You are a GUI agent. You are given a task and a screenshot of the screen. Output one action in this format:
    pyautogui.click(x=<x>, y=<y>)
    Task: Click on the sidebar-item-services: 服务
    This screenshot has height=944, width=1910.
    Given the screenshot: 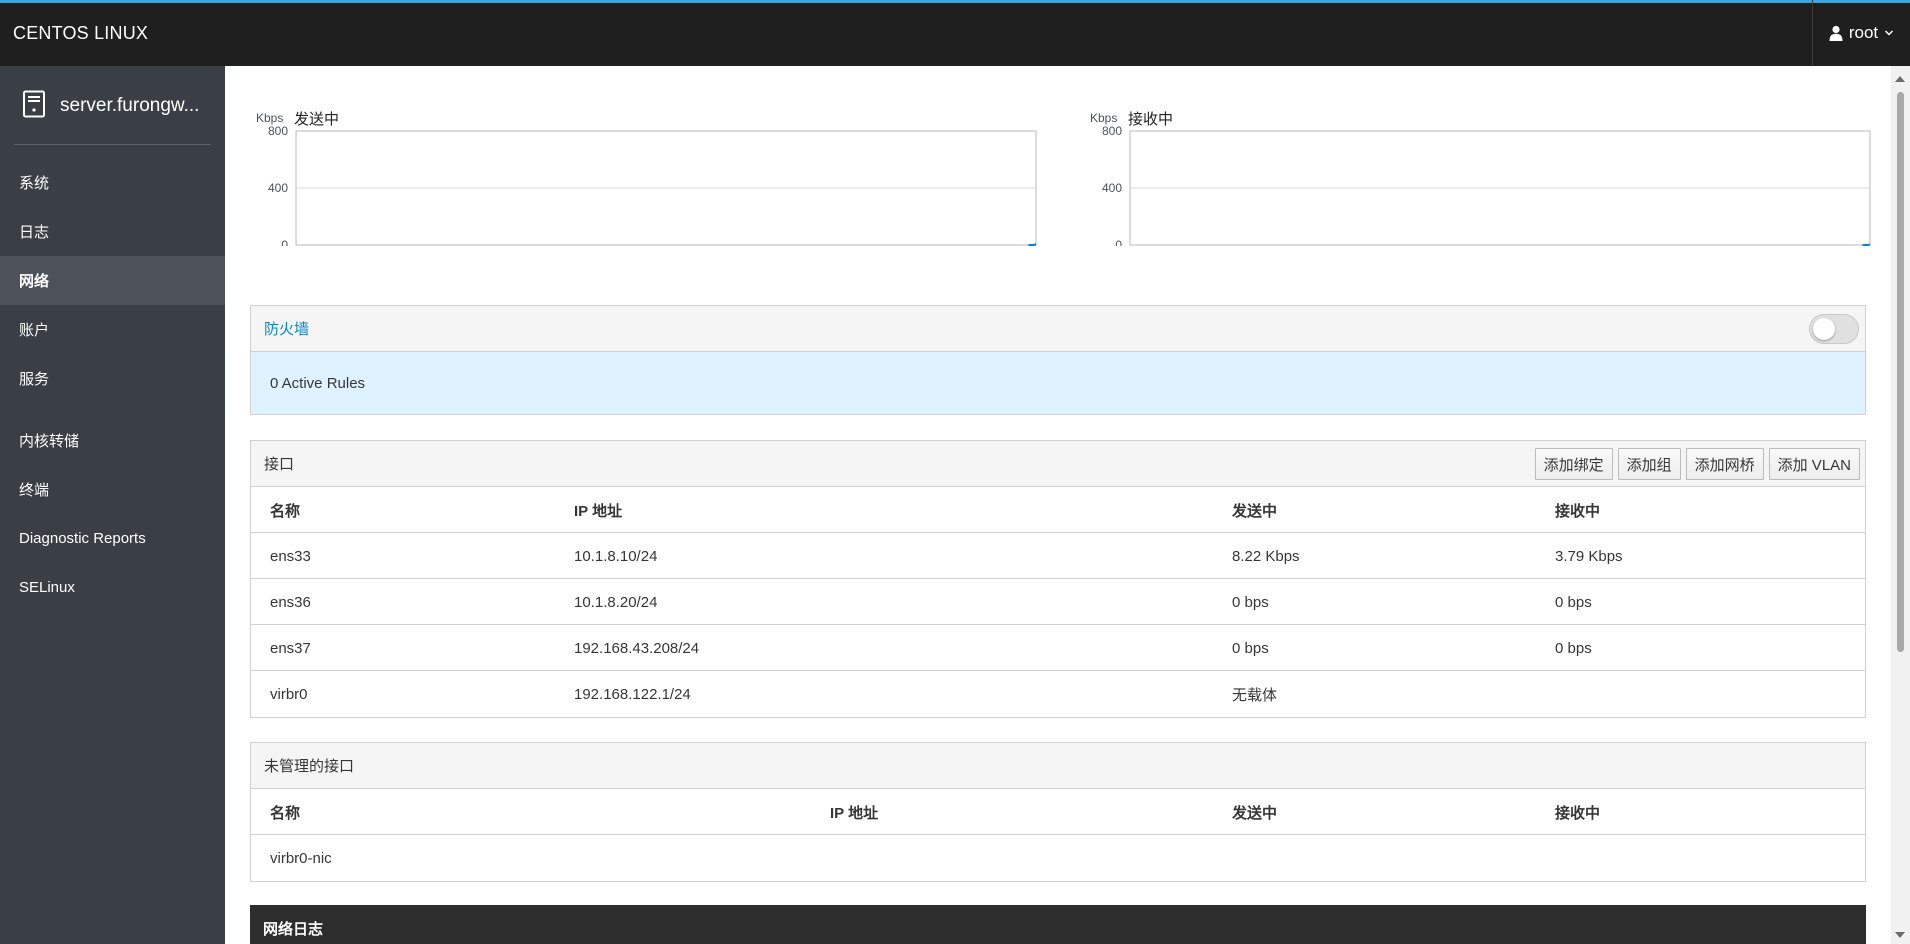 What is the action you would take?
    pyautogui.click(x=112, y=378)
    